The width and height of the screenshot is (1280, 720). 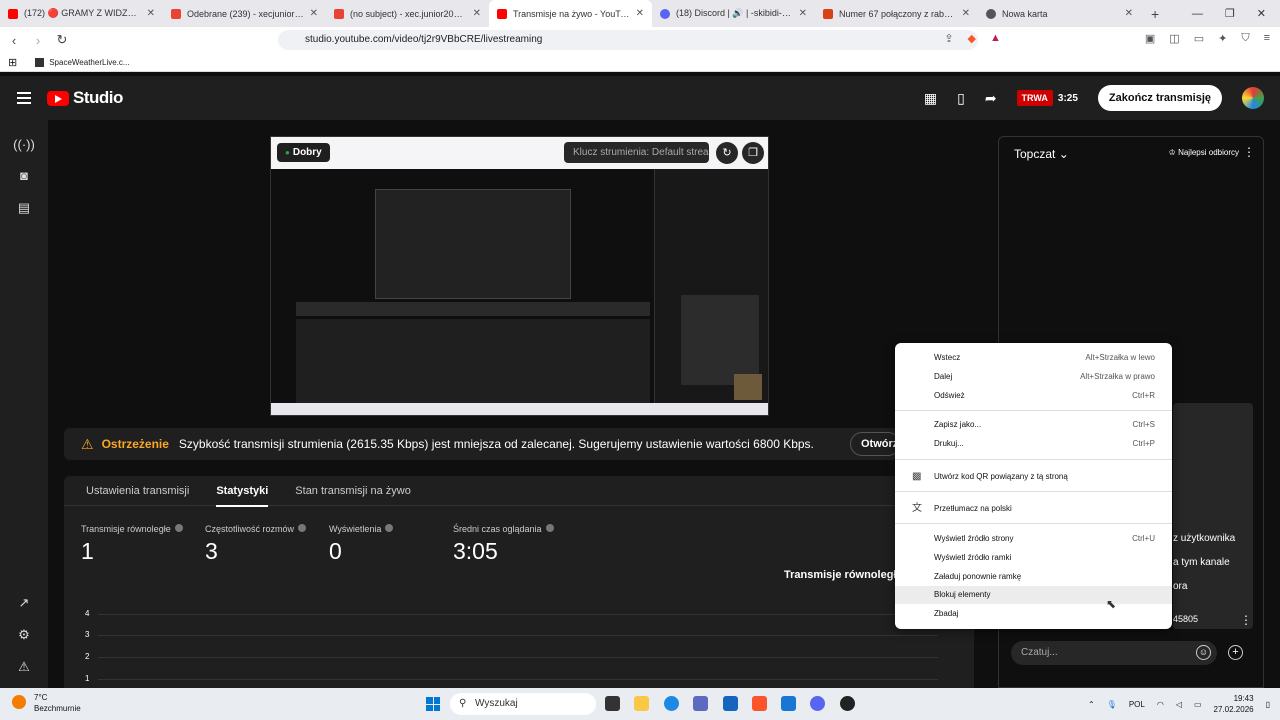 What do you see at coordinates (407, 13) in the screenshot?
I see `browser-tab: (no subject) - xec.junior2016@gmail ✕` at bounding box center [407, 13].